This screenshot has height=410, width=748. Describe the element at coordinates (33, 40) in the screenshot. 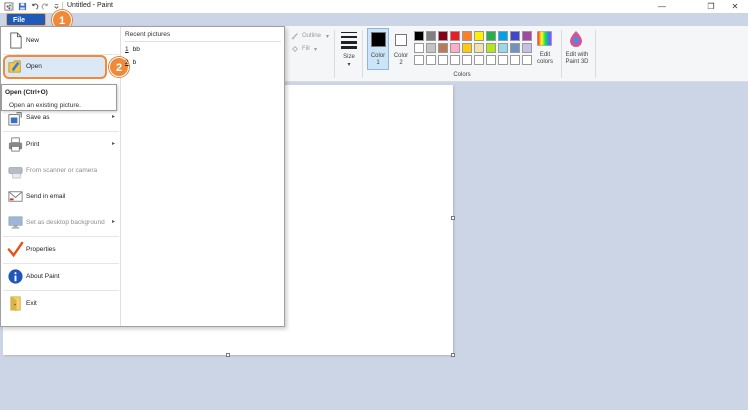

I see `menu-item-label: New` at that location.